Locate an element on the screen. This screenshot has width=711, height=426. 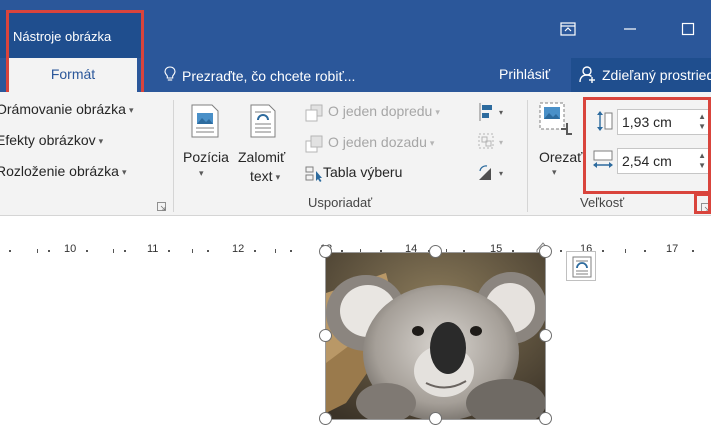
arrange-group-label: Usporiadať is located at coordinates (340, 202).